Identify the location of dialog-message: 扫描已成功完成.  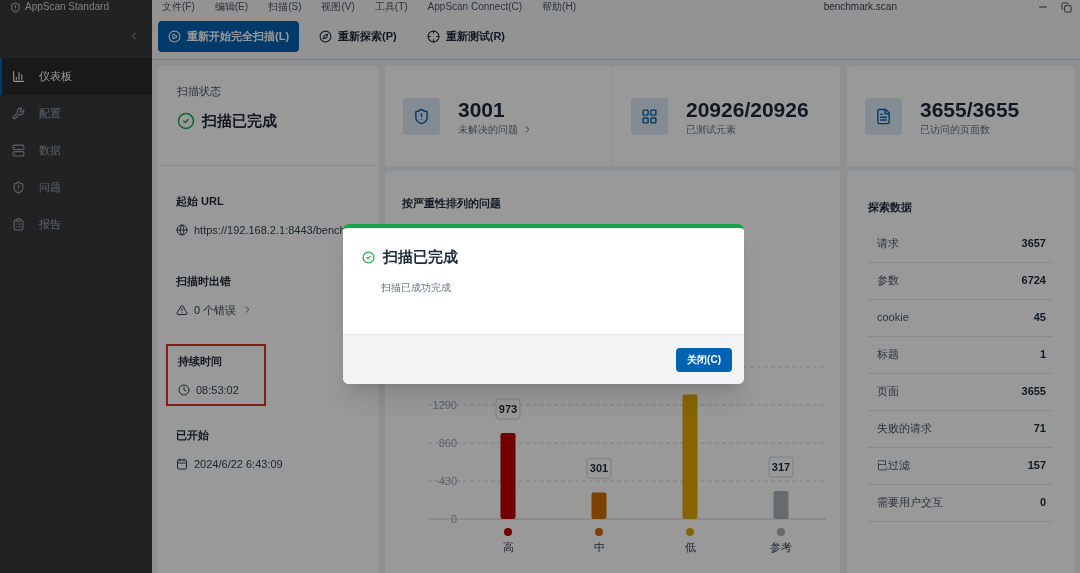
(416, 287).